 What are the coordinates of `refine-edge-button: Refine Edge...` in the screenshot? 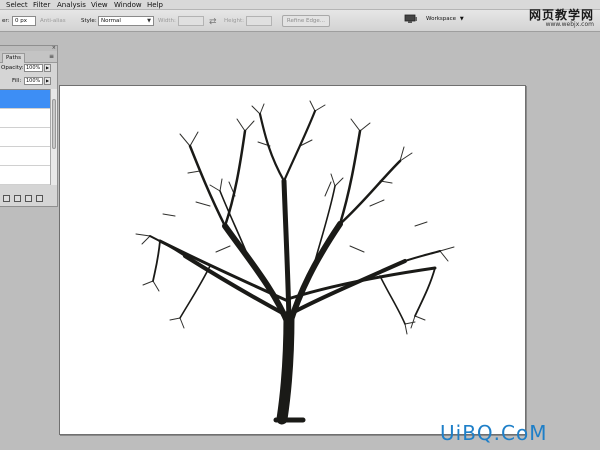 It's located at (306, 21).